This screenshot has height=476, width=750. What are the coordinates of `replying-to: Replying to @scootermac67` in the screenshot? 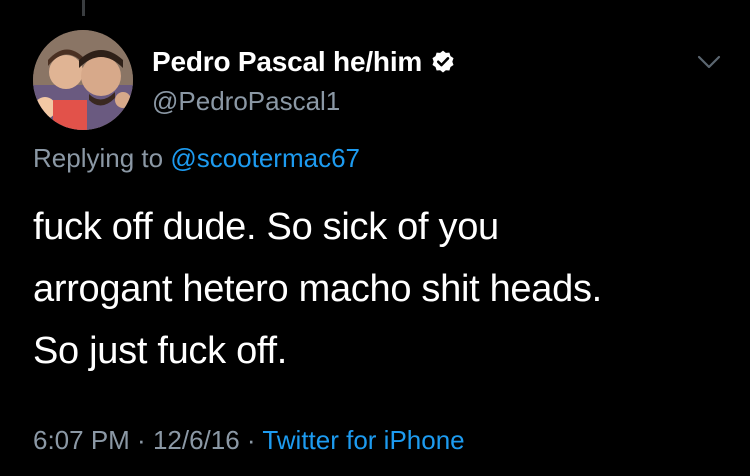 It's located at (196, 158).